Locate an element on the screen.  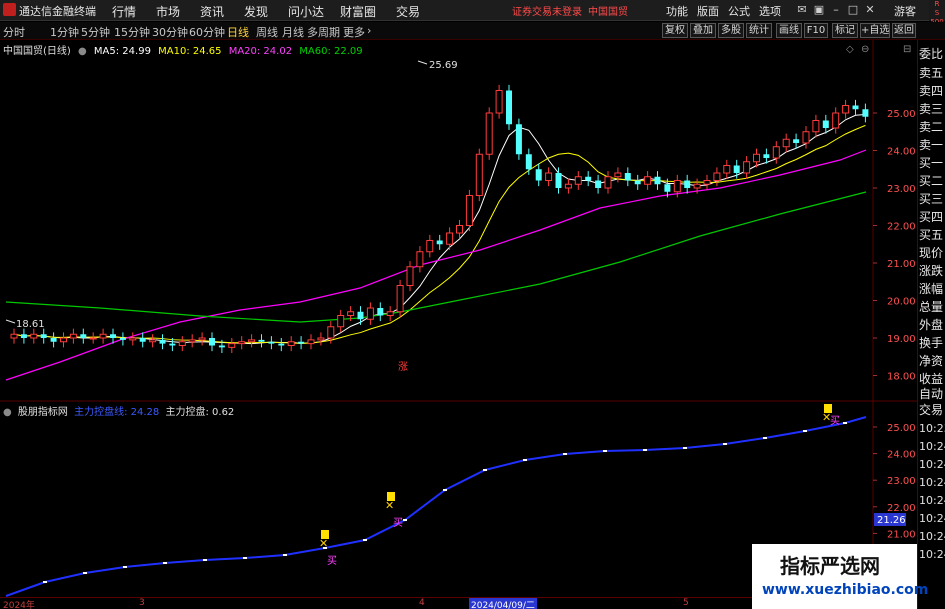
layout-icon: ▣ is located at coordinates (819, 9).